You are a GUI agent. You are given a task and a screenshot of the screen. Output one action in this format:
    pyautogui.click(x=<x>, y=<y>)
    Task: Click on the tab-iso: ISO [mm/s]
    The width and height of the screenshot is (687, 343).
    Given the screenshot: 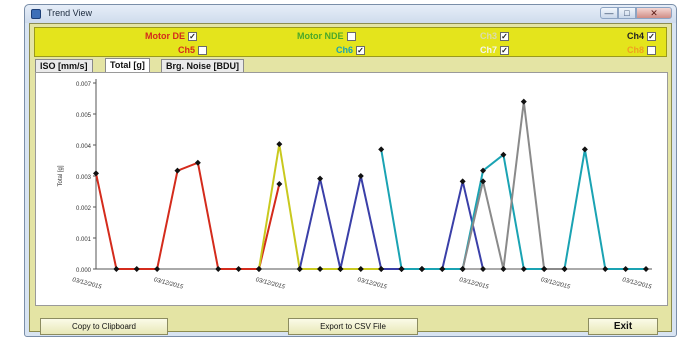 What is the action you would take?
    pyautogui.click(x=64, y=66)
    